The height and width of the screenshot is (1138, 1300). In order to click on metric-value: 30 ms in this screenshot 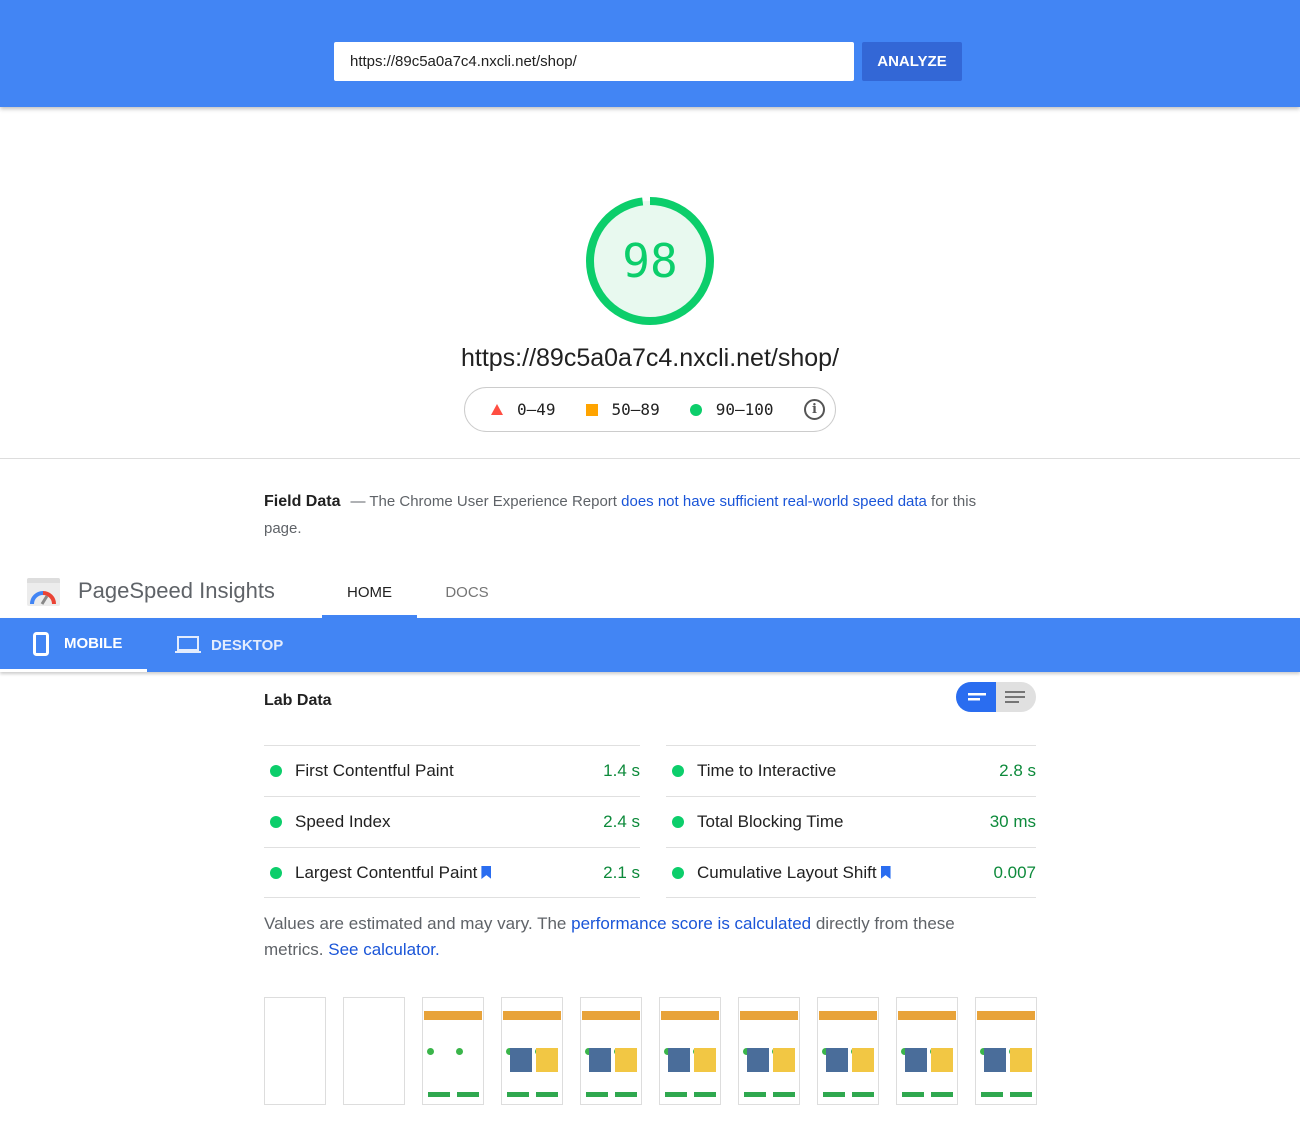, I will do `click(1012, 821)`.